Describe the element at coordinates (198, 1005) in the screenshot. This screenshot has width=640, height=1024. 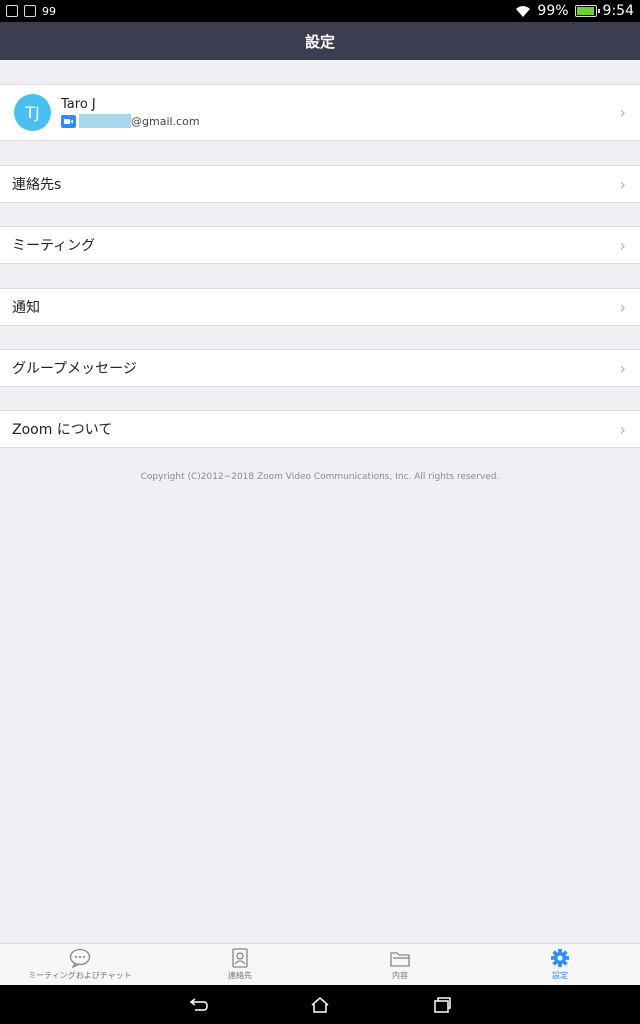
I see `back-icon` at that location.